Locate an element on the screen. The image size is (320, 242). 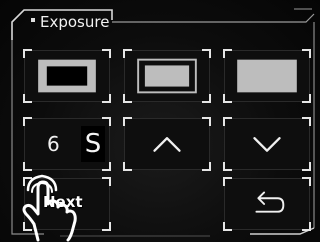
pointing-hand-icon is located at coordinates (49, 208).